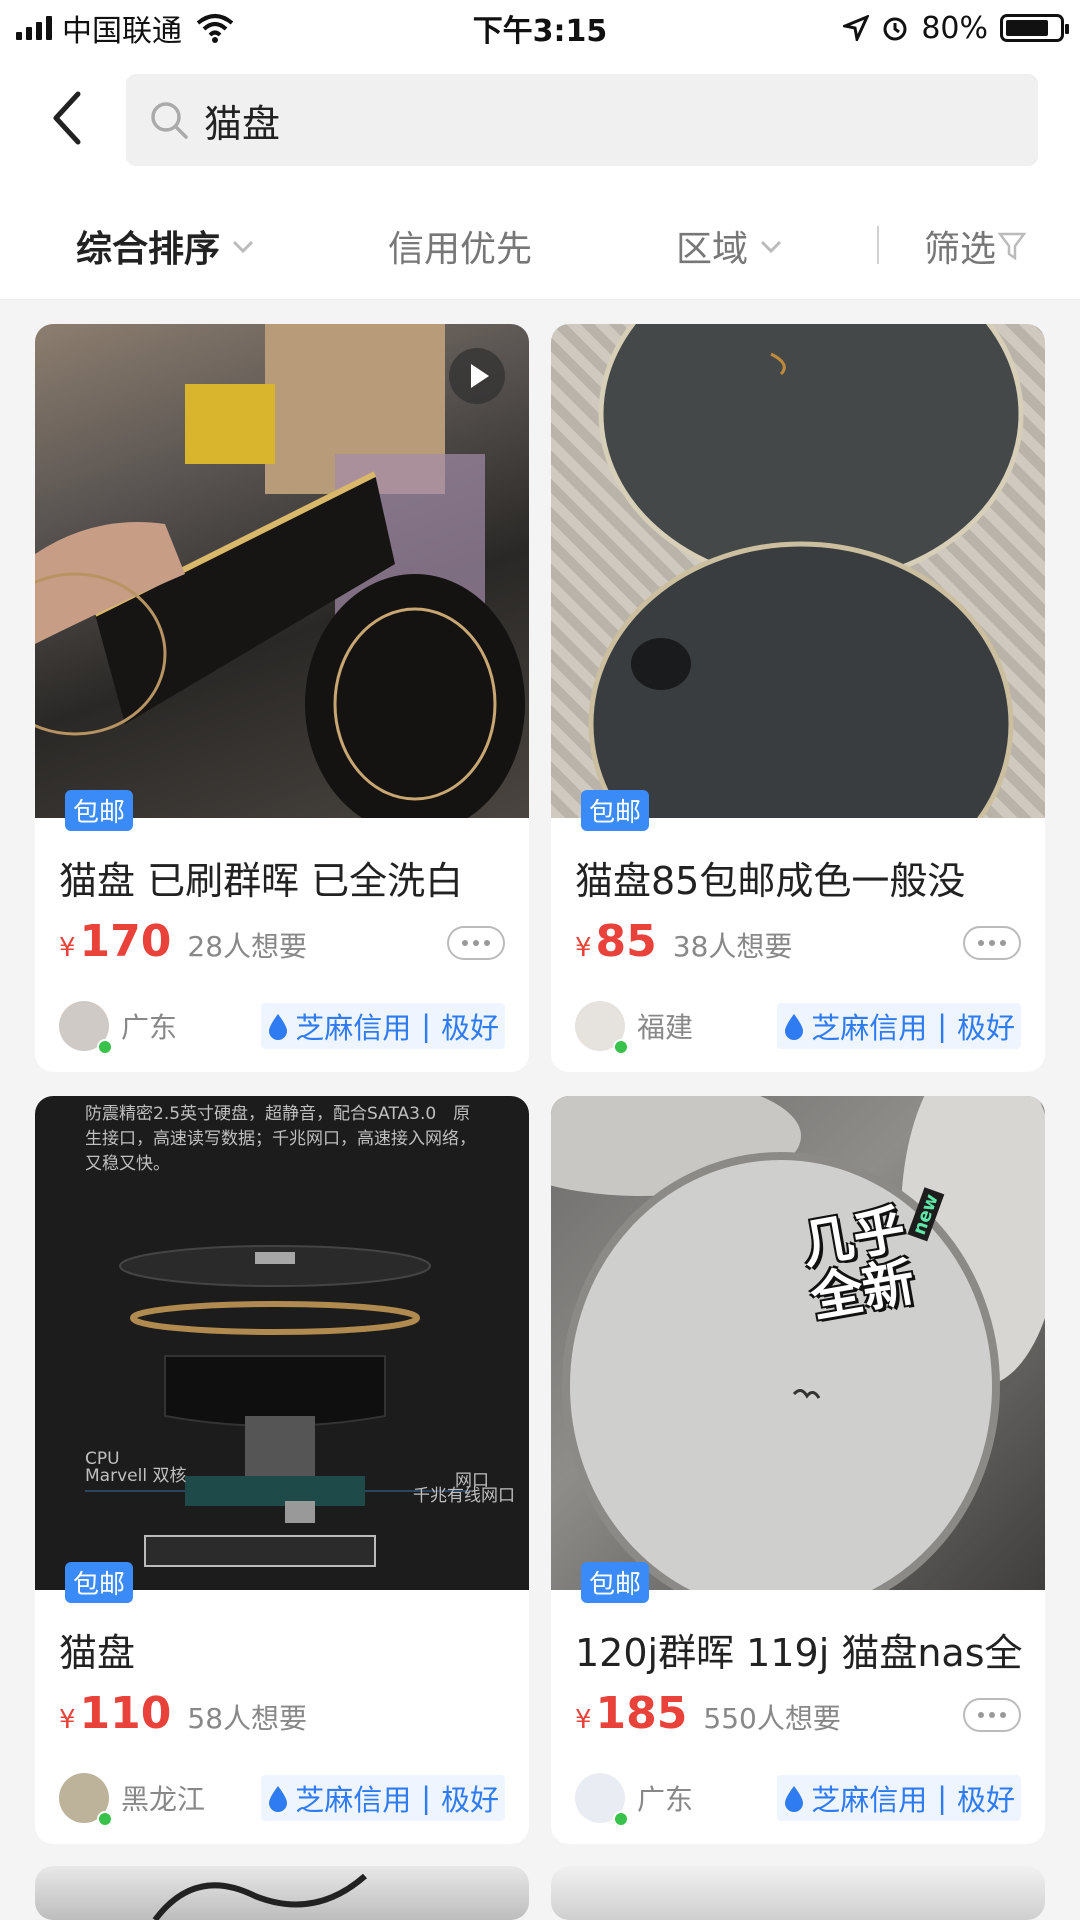  What do you see at coordinates (125, 941) in the screenshot?
I see `price: 170` at bounding box center [125, 941].